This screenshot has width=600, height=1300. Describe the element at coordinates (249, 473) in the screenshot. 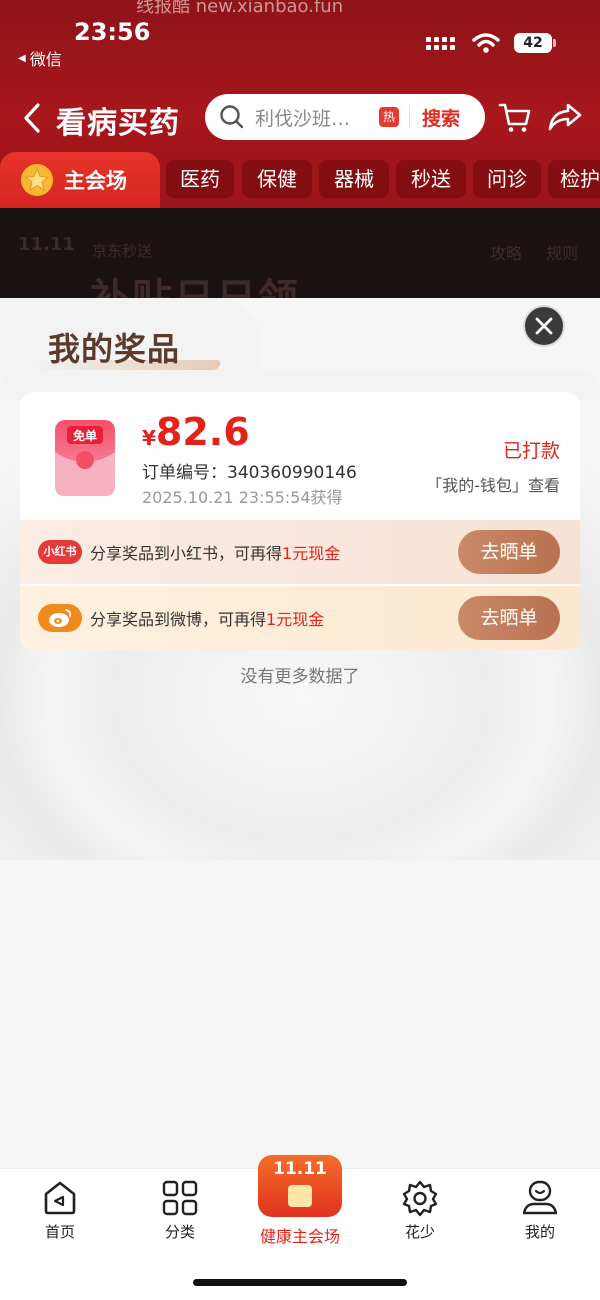

I see `order-number: 订单编号：340360990146` at that location.